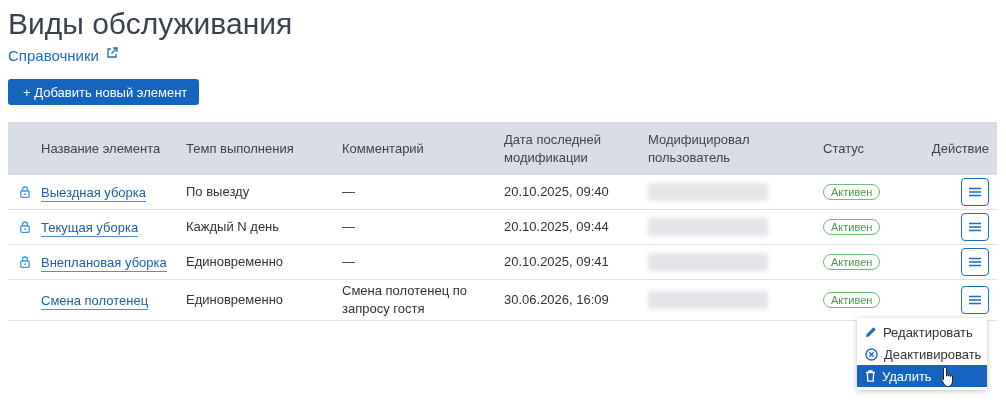 The width and height of the screenshot is (1006, 404). I want to click on table-cell-text: Смена полотенец по запросу гостя, so click(405, 300).